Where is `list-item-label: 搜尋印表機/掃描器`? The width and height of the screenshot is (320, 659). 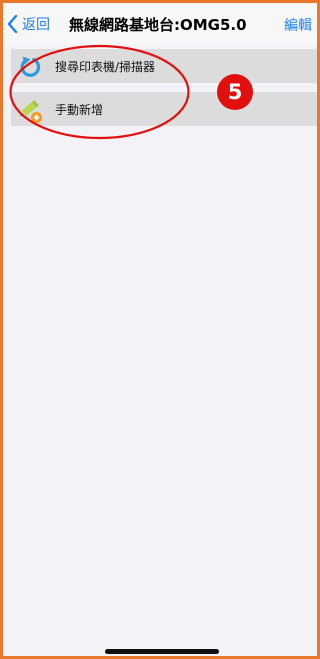
list-item-label: 搜尋印表機/掃描器 is located at coordinates (105, 67).